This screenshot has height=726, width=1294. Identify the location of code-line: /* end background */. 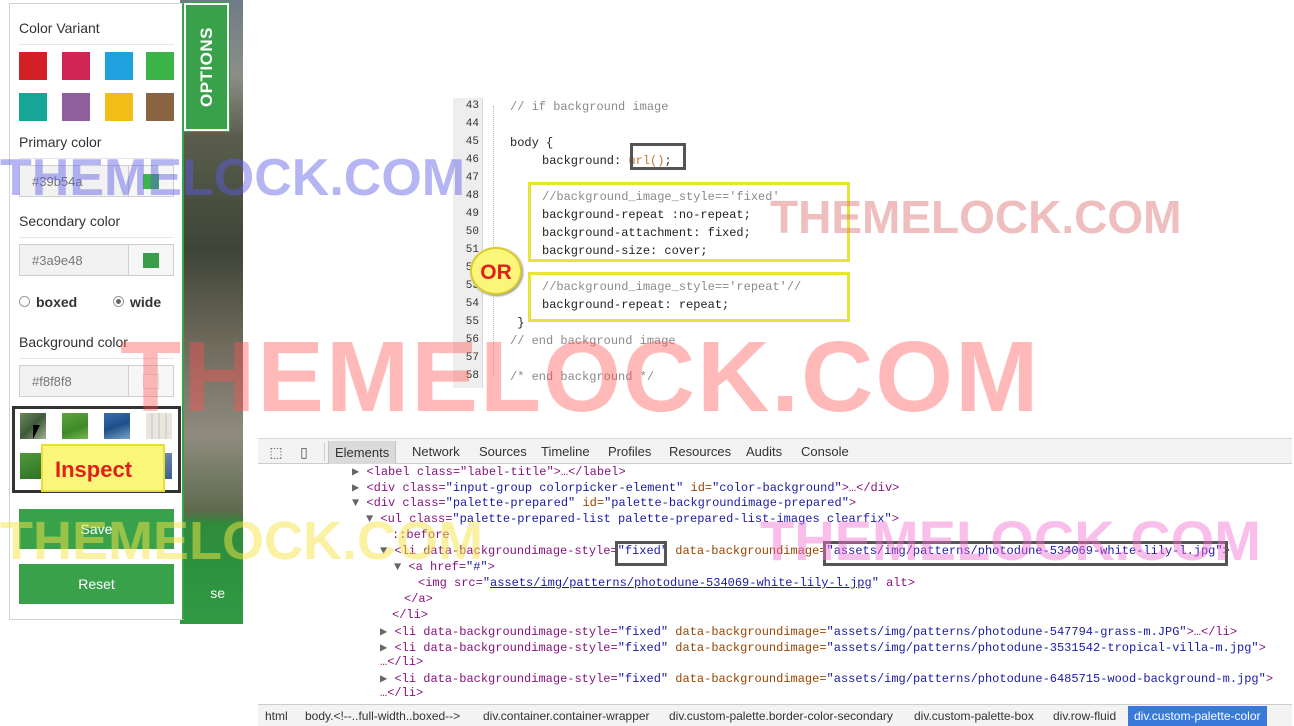
(582, 377).